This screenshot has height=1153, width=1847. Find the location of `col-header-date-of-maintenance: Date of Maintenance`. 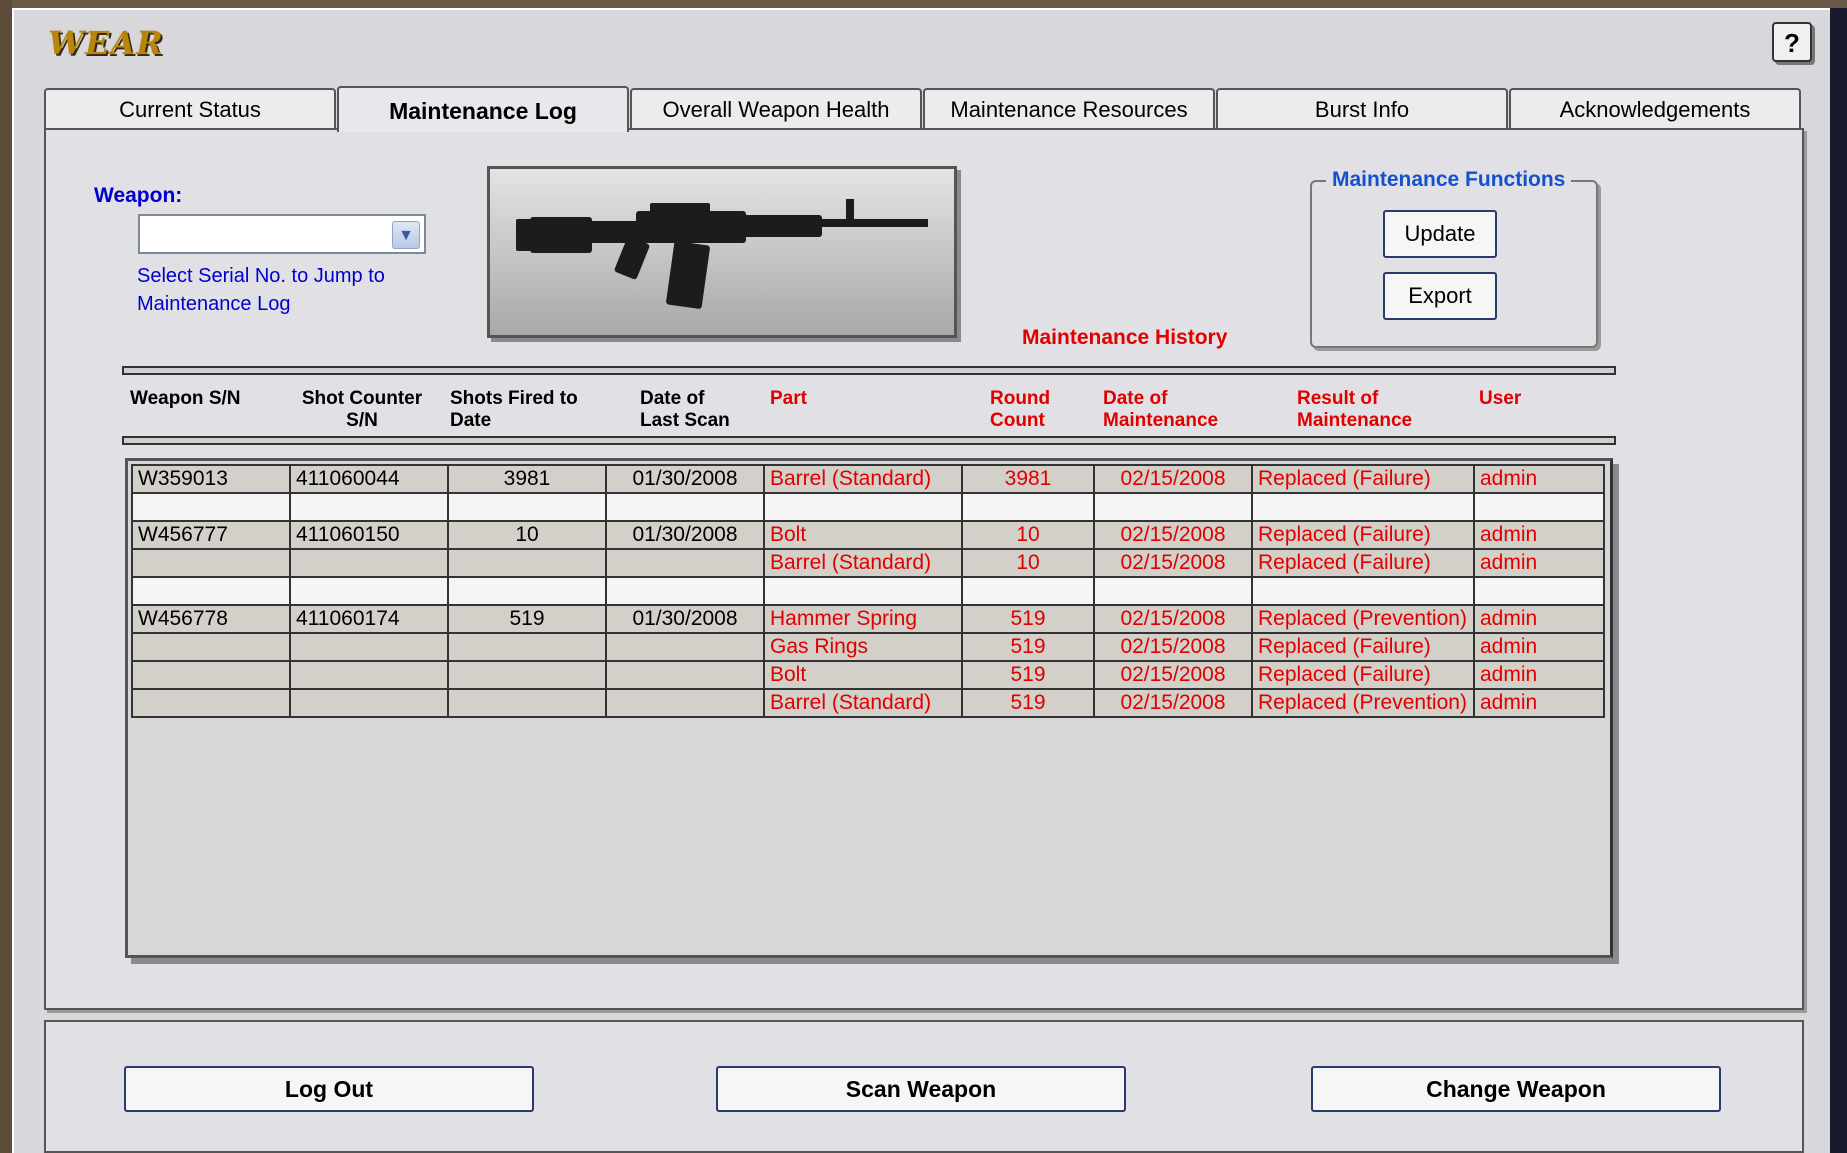

col-header-date-of-maintenance: Date of Maintenance is located at coordinates (1161, 409).